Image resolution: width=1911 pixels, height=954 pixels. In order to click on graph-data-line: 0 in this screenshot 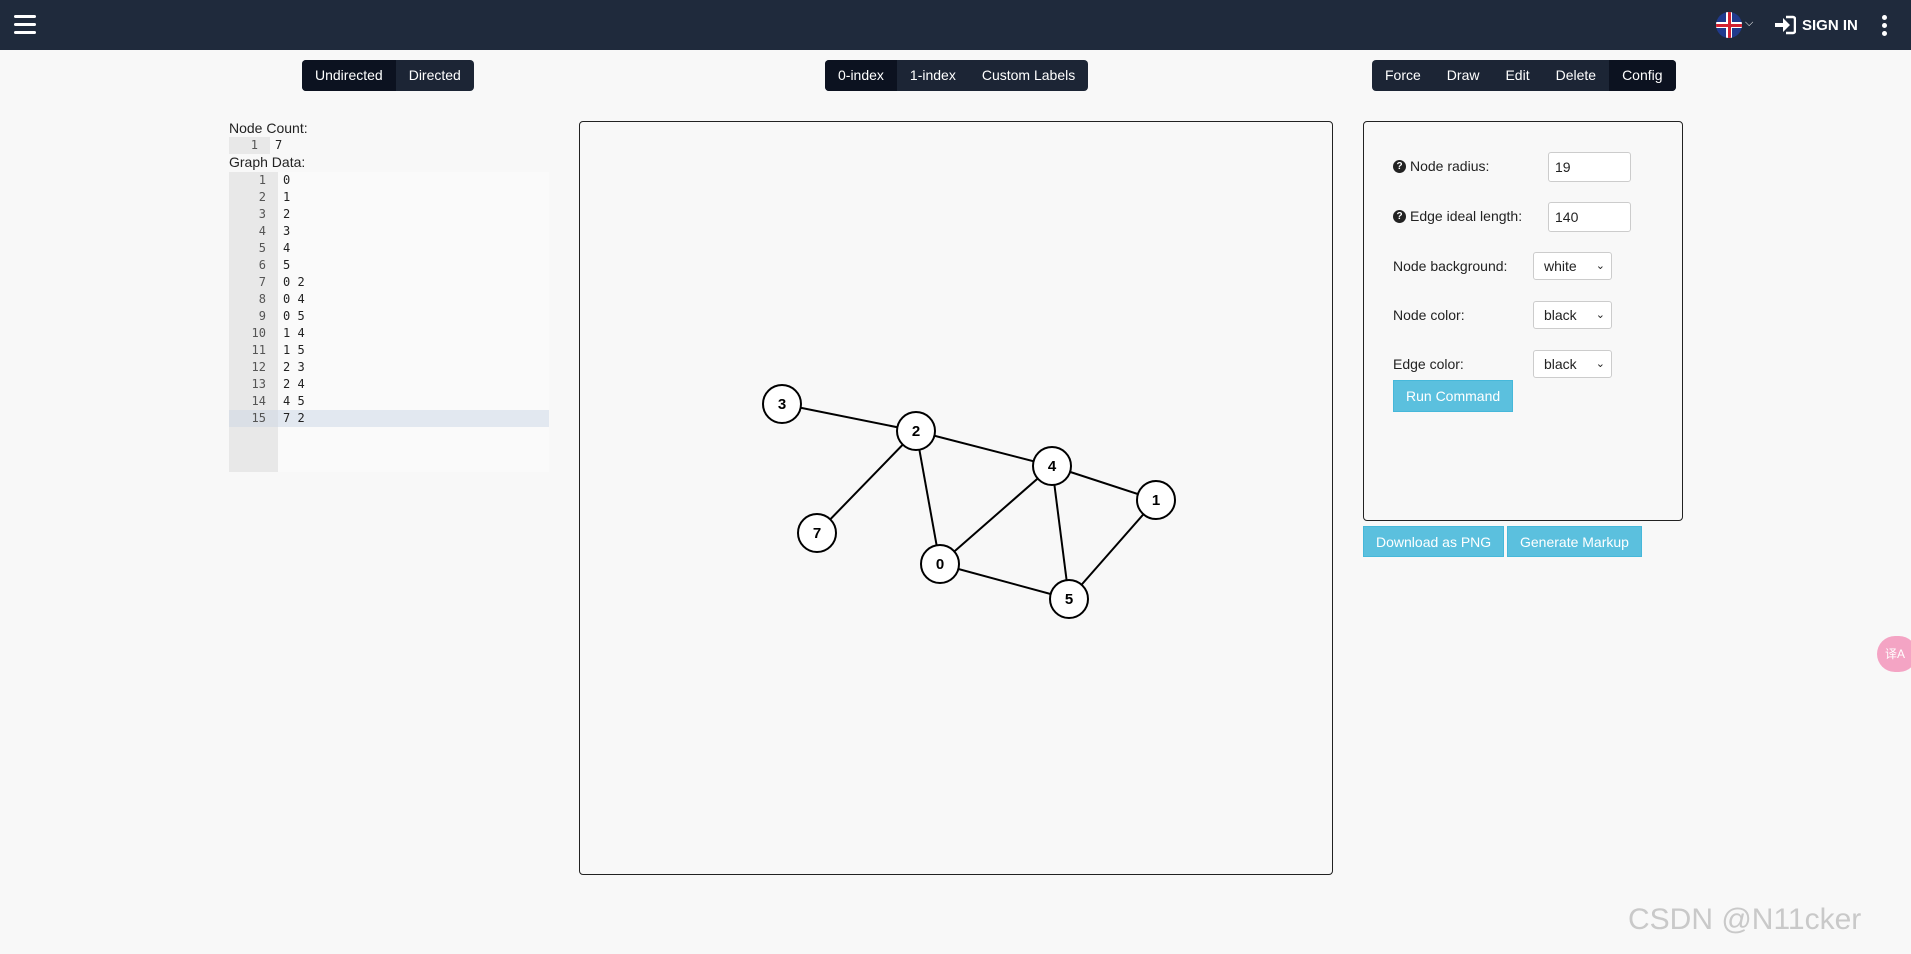, I will do `click(287, 180)`.